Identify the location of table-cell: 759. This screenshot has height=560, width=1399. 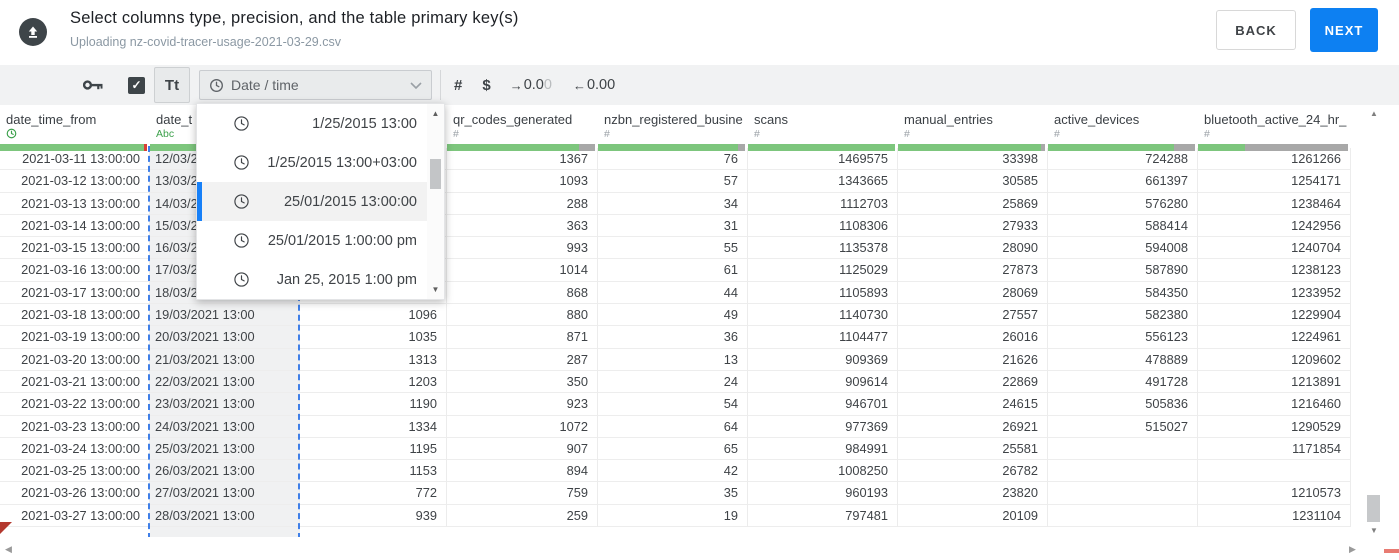
(522, 493).